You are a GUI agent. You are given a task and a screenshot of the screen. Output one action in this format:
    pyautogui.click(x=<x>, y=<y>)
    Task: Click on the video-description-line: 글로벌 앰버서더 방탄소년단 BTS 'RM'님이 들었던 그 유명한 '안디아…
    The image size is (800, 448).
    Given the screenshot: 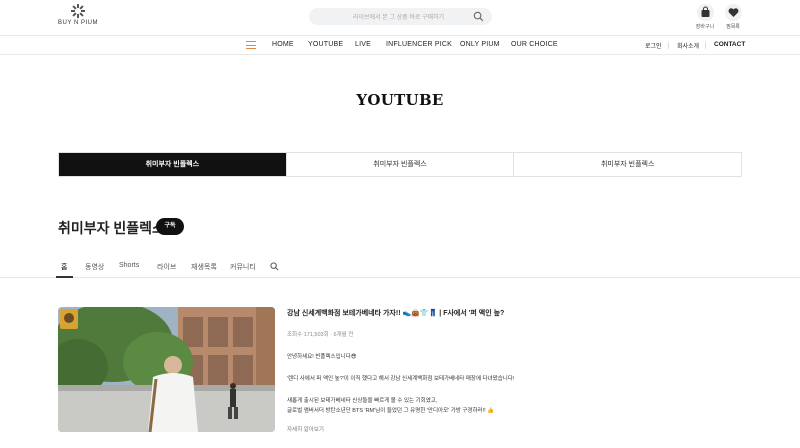 What is the action you would take?
    pyautogui.click(x=391, y=411)
    